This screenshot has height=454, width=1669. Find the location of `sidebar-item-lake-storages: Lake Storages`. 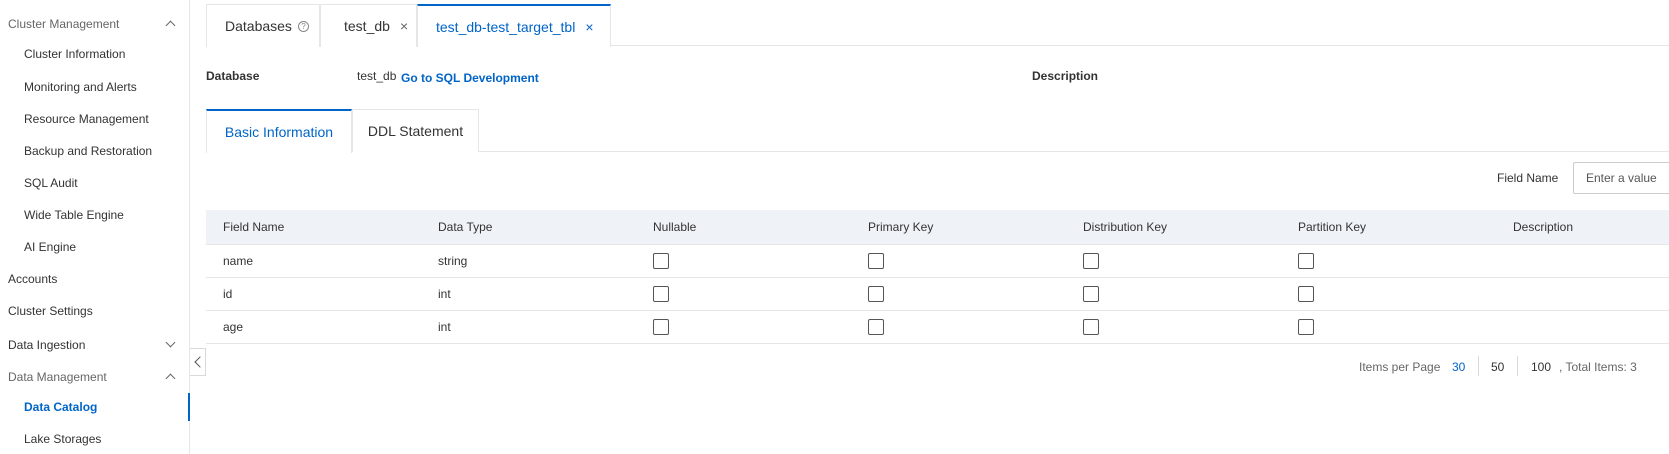

sidebar-item-lake-storages: Lake Storages is located at coordinates (95, 438).